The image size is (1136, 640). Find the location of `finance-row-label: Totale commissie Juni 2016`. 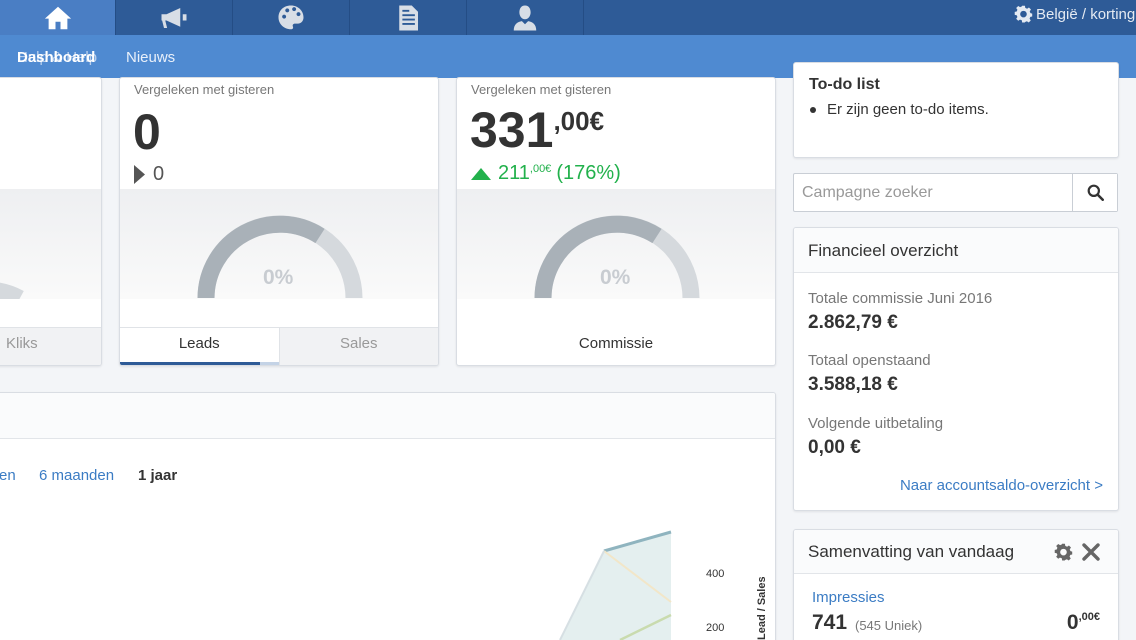

finance-row-label: Totale commissie Juni 2016 is located at coordinates (900, 298).